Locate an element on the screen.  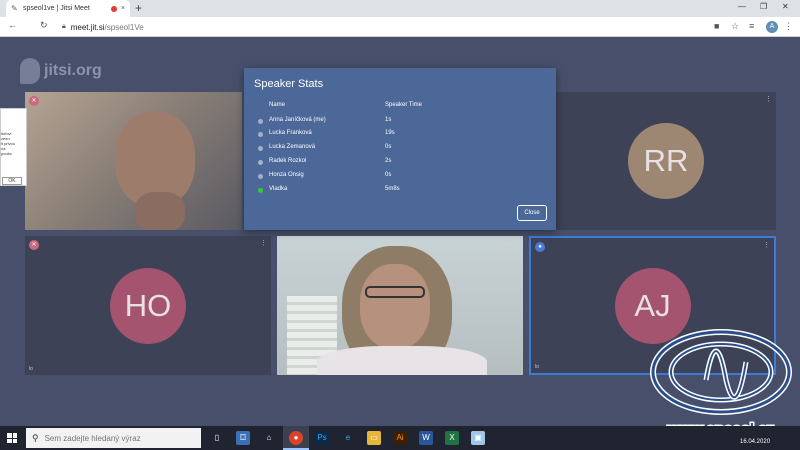
windows-start-icon is located at coordinates (12, 438).